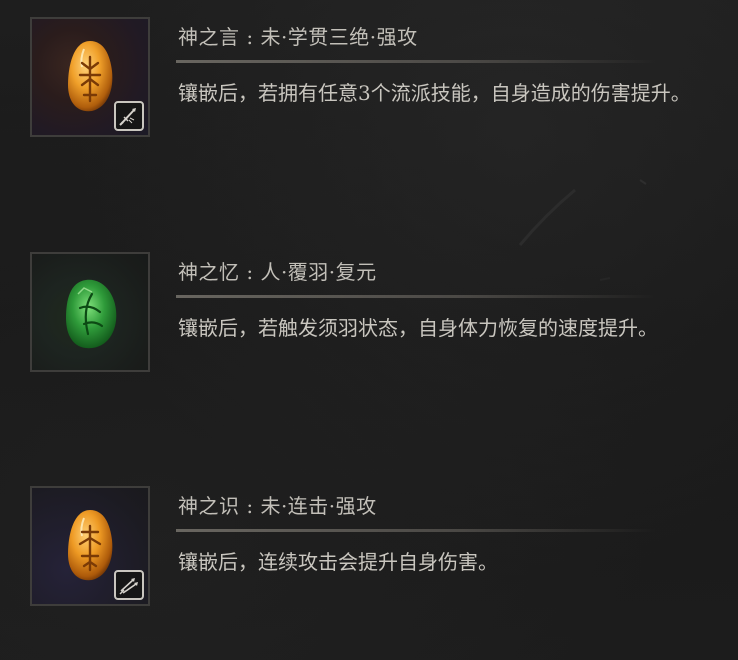 Image resolution: width=738 pixels, height=660 pixels. Describe the element at coordinates (298, 37) in the screenshot. I see `rune-title: 神之言 : 未·学贯三绝·强攻` at that location.